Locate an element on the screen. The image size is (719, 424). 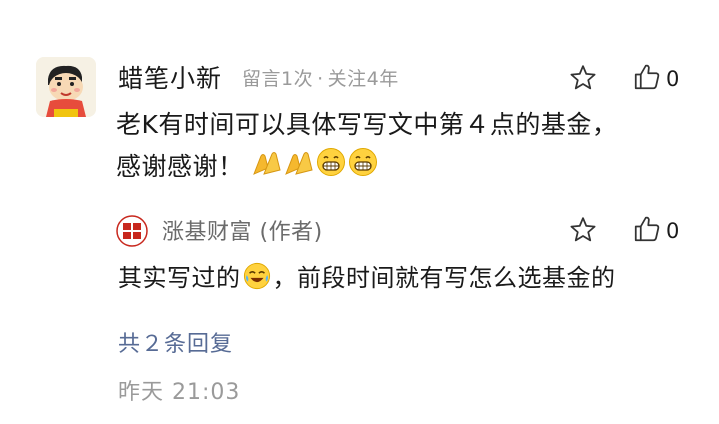
avatar is located at coordinates (66, 87).